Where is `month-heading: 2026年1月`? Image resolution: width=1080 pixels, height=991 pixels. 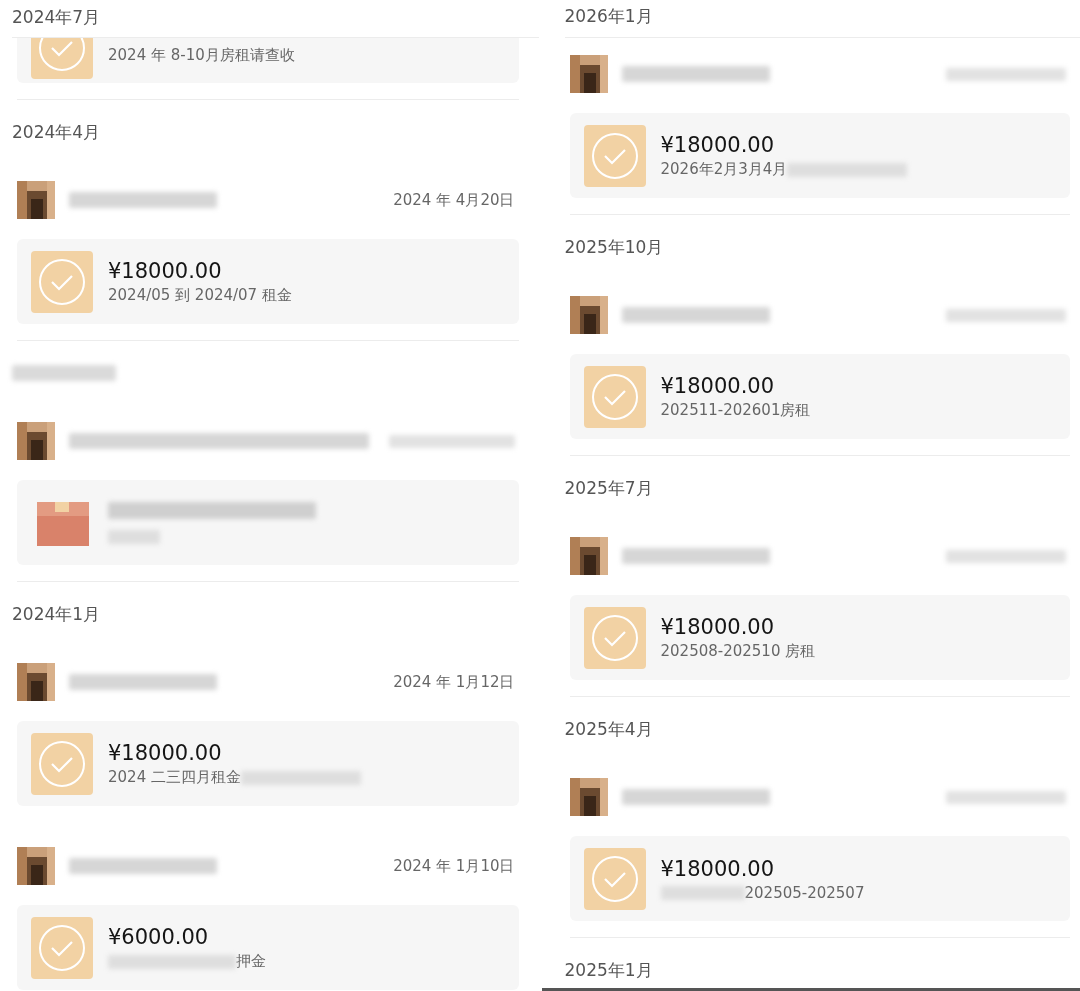 month-heading: 2026年1月 is located at coordinates (608, 16).